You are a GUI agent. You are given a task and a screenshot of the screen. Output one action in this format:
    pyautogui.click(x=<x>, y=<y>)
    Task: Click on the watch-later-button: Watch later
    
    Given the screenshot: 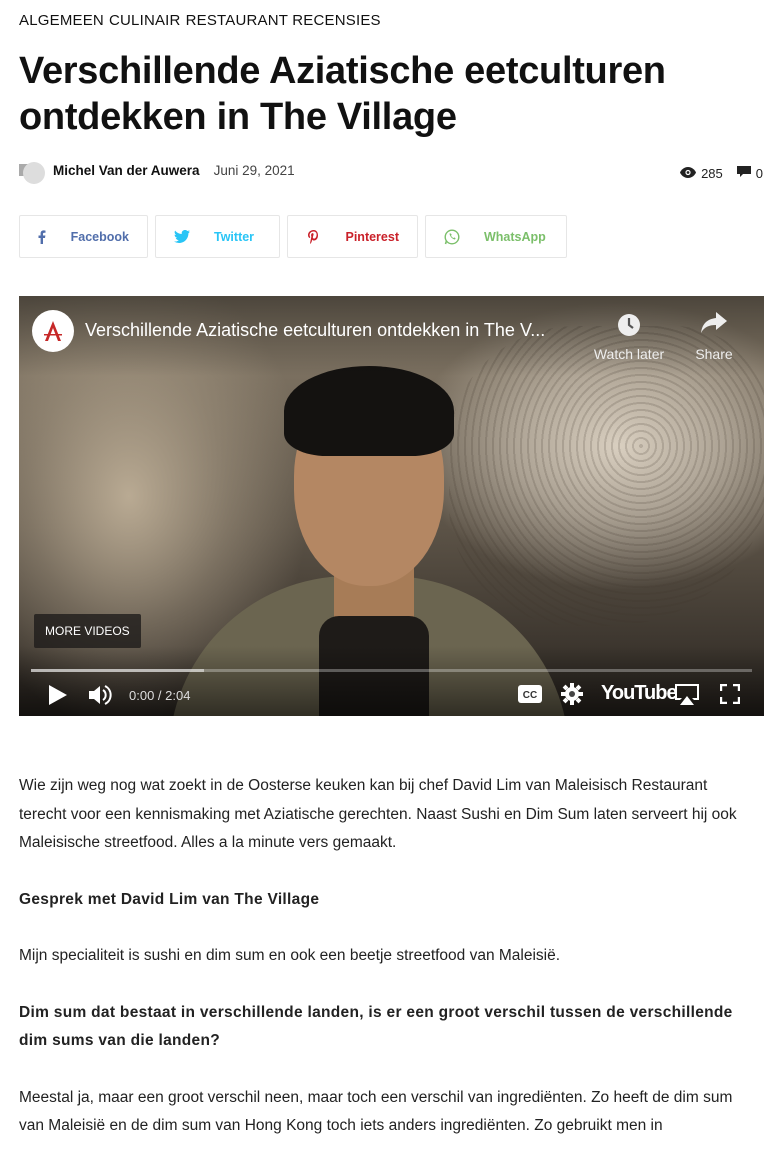 What is the action you would take?
    pyautogui.click(x=629, y=337)
    